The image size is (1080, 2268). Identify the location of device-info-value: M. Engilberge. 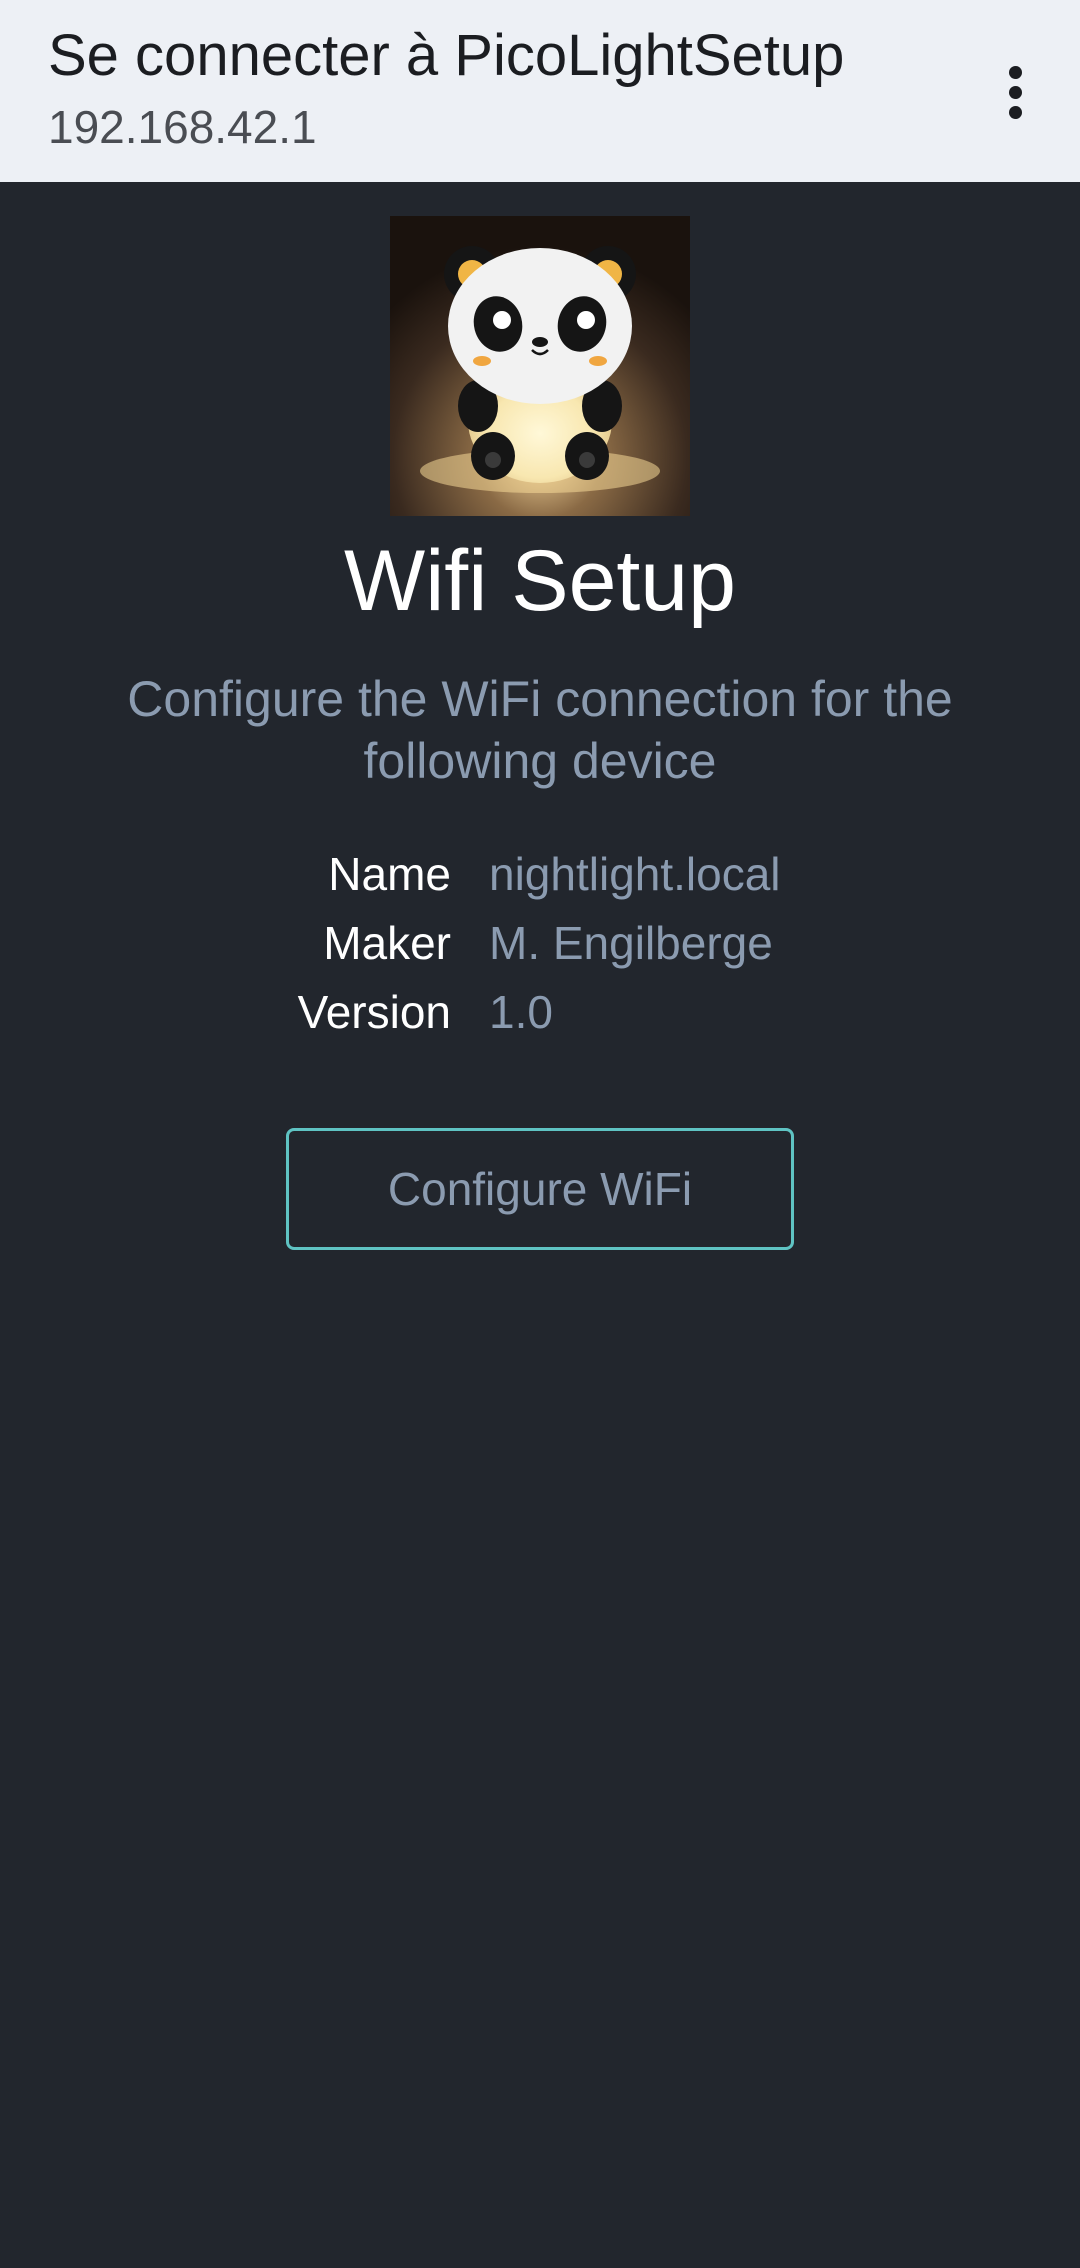
(631, 943).